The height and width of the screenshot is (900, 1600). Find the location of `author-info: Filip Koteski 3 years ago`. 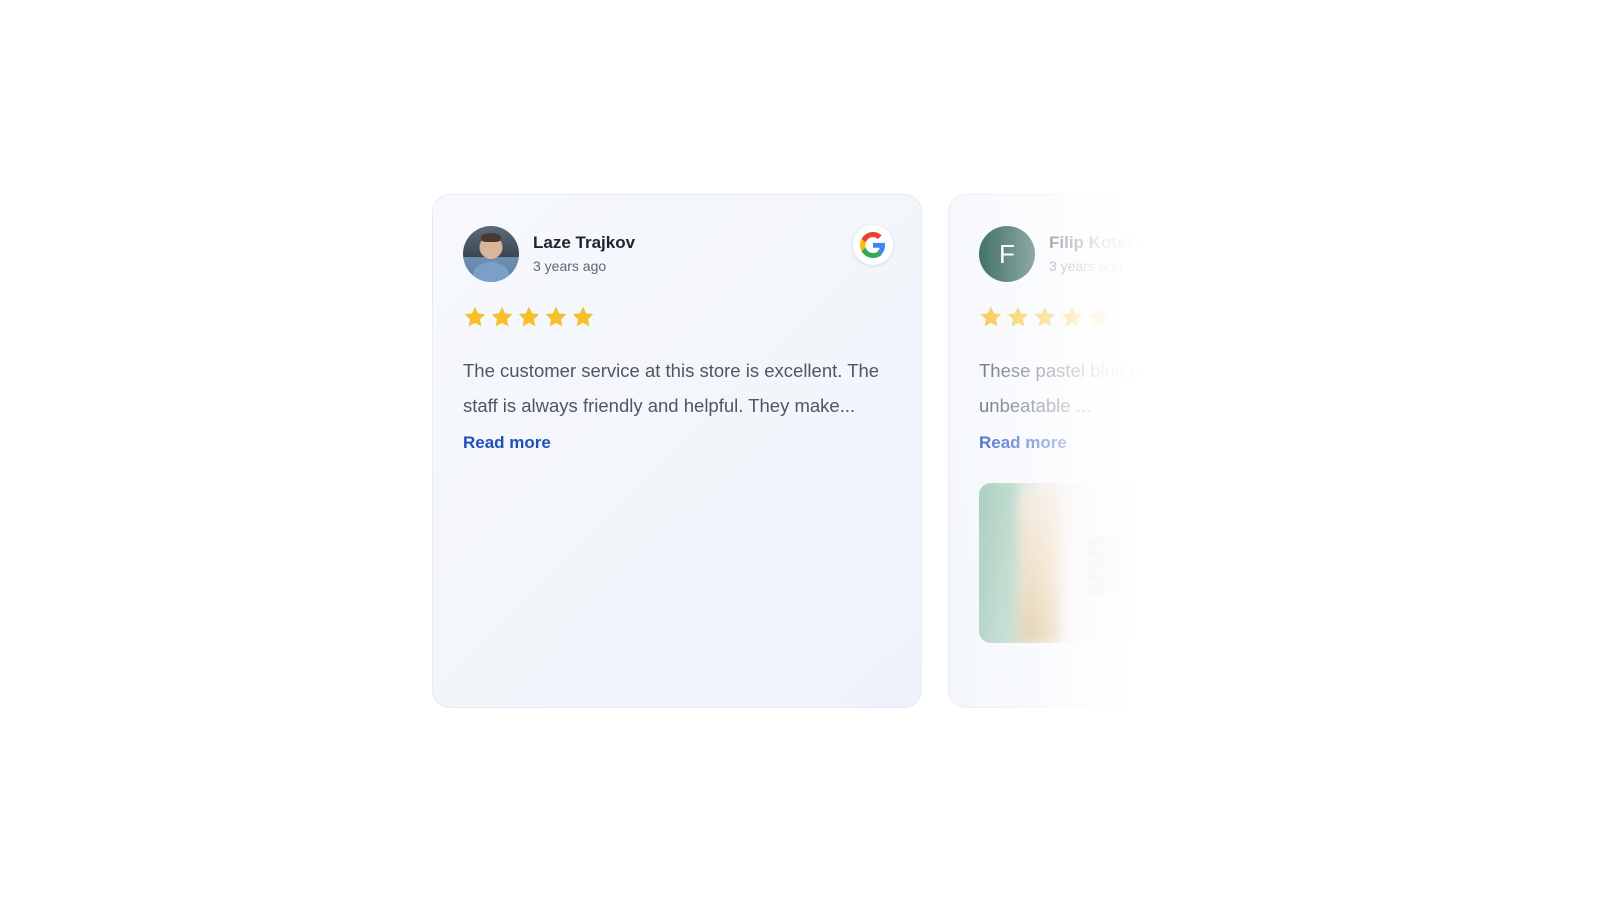

author-info: Filip Koteski 3 years ago is located at coordinates (1099, 254).